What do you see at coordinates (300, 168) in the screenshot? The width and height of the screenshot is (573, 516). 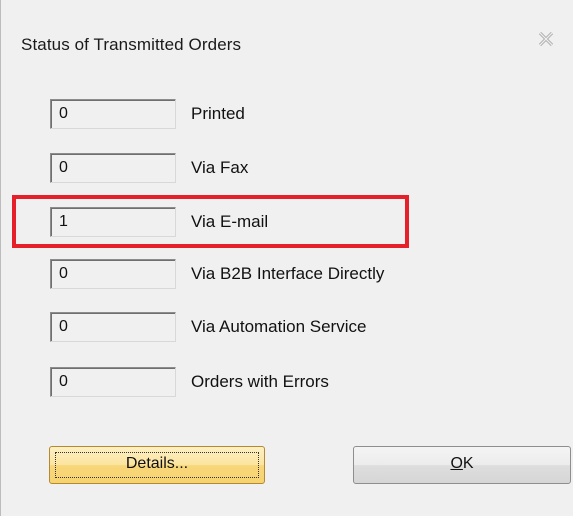 I see `row-via-fax: 0 Via Fax` at bounding box center [300, 168].